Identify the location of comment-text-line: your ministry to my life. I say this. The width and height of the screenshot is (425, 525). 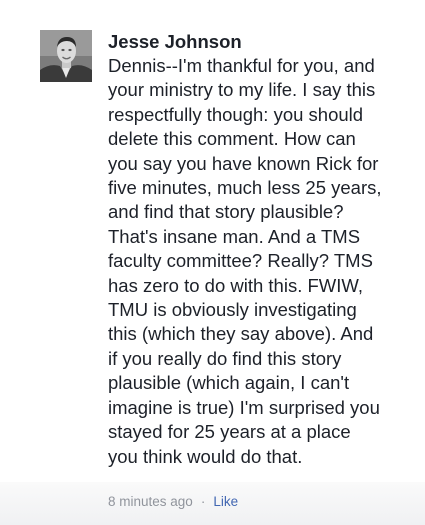
(242, 90).